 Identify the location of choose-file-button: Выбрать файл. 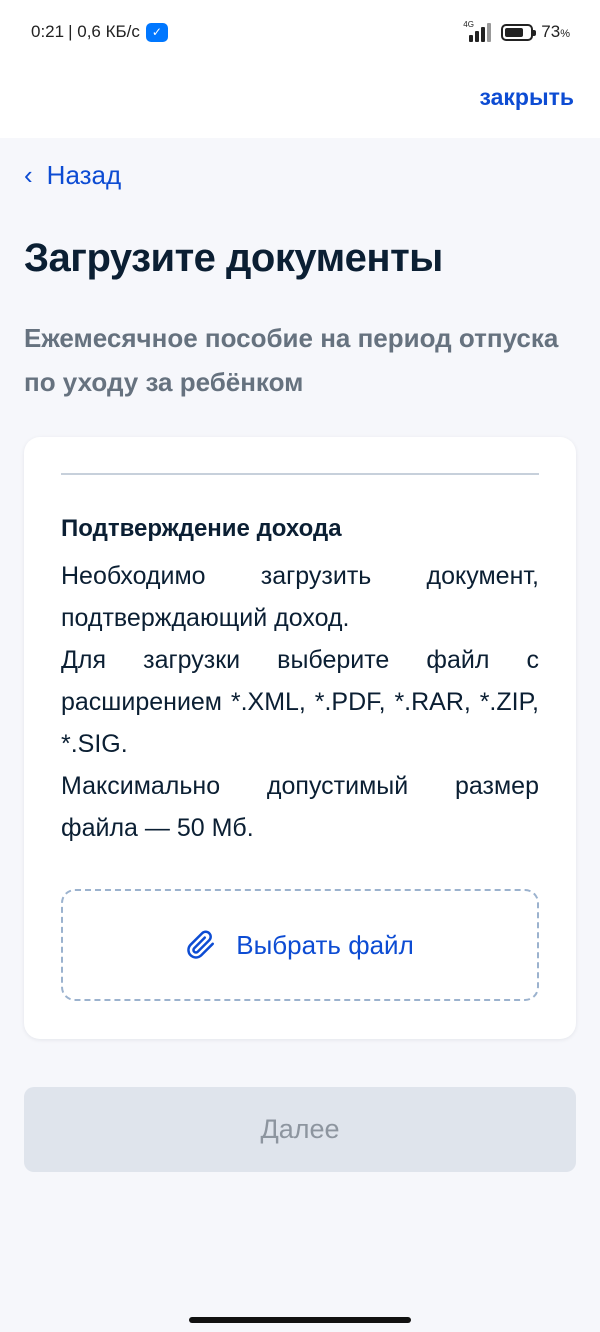
(300, 945).